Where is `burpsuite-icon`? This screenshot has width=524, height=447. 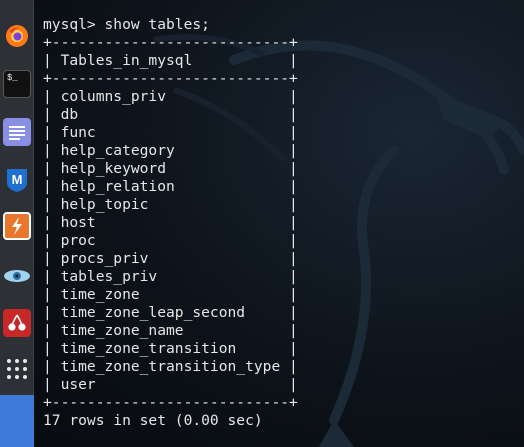 burpsuite-icon is located at coordinates (17, 226).